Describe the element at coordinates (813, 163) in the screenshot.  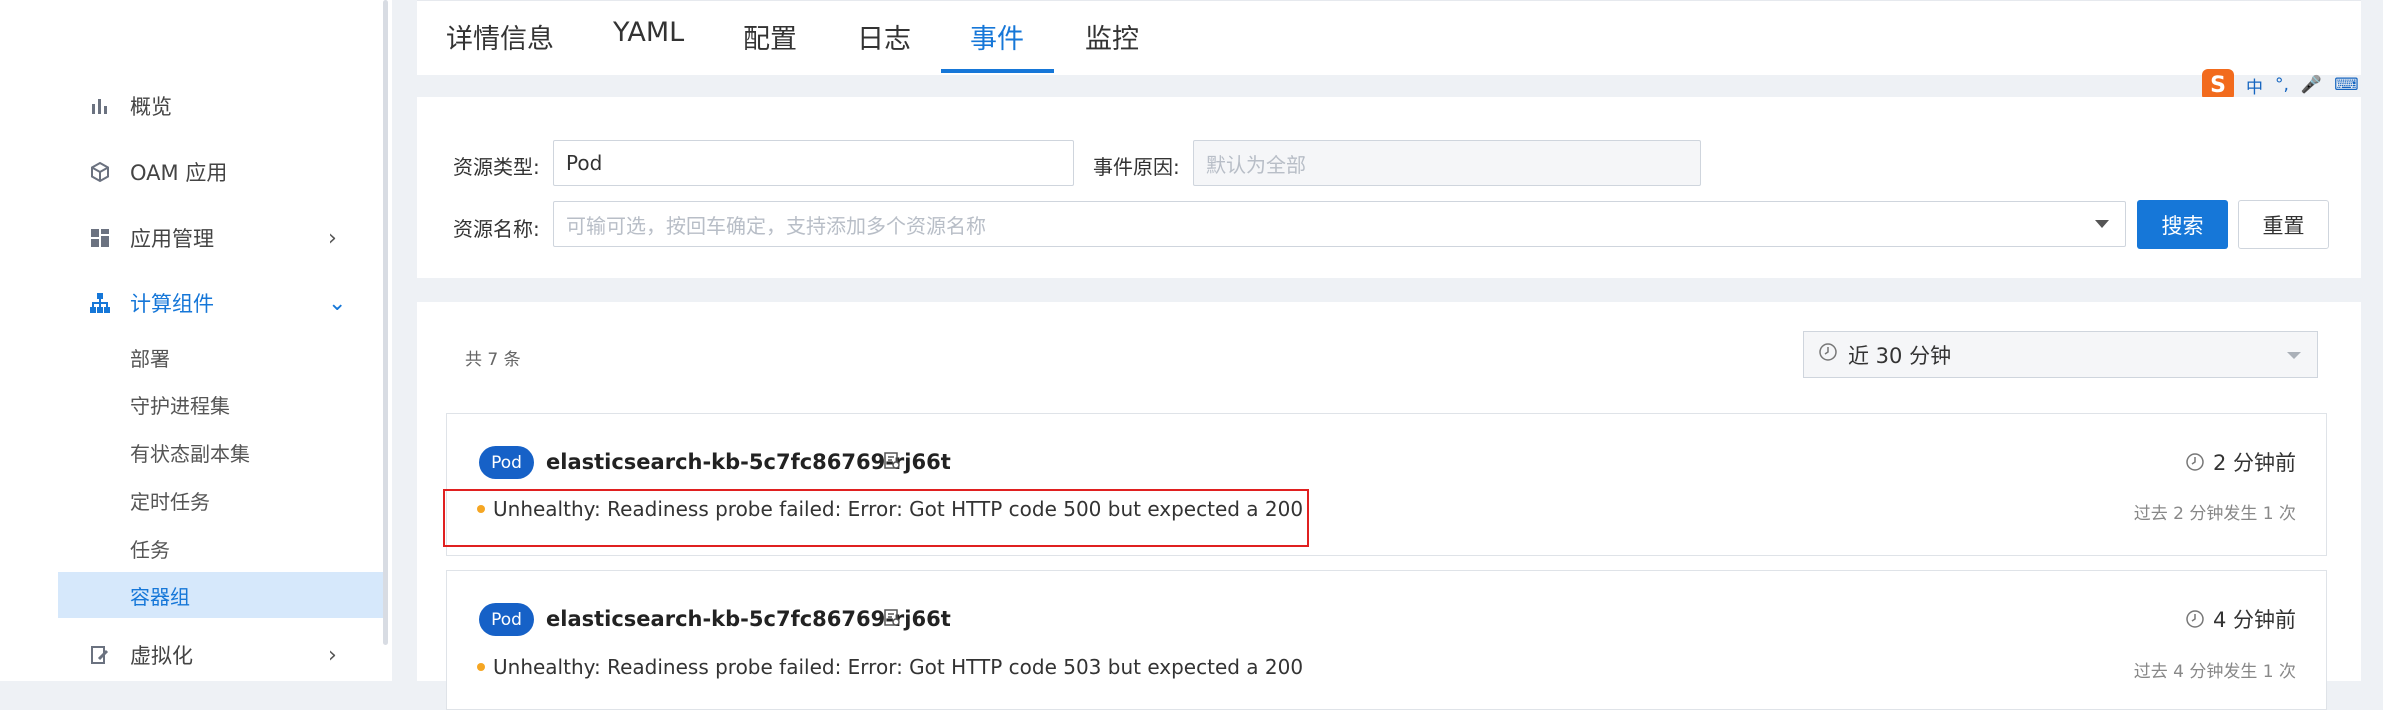
I see `resource-type-input: Pod` at that location.